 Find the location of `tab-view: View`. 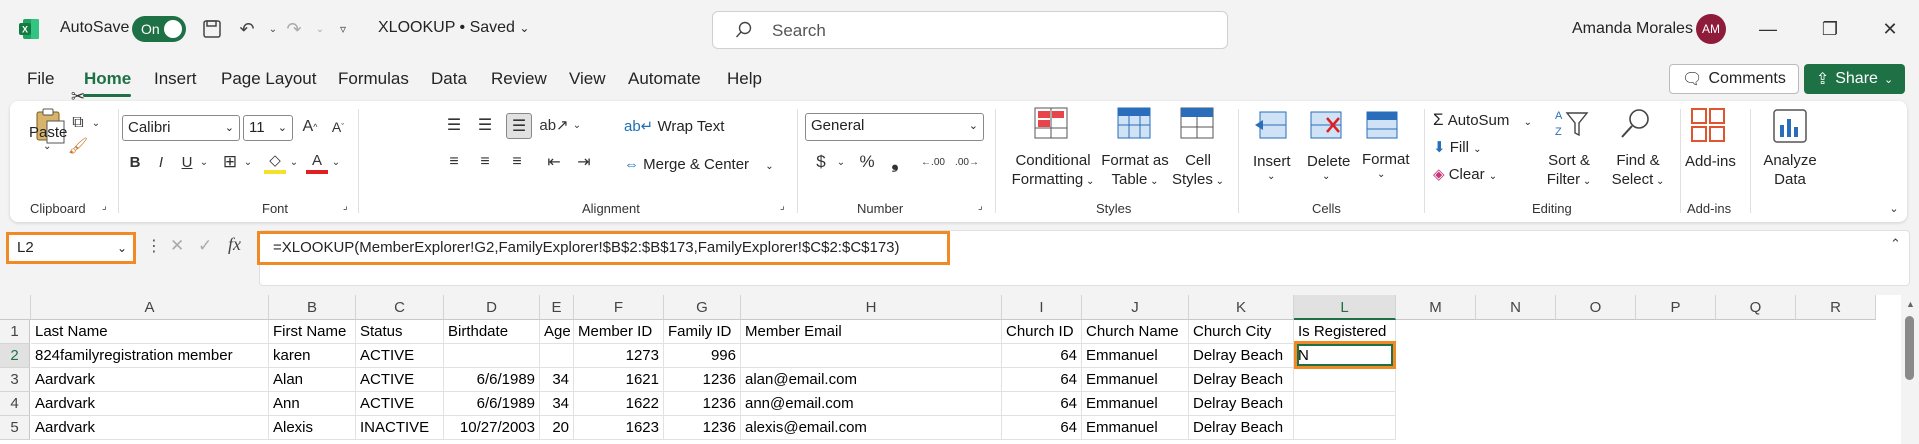

tab-view: View is located at coordinates (587, 79).